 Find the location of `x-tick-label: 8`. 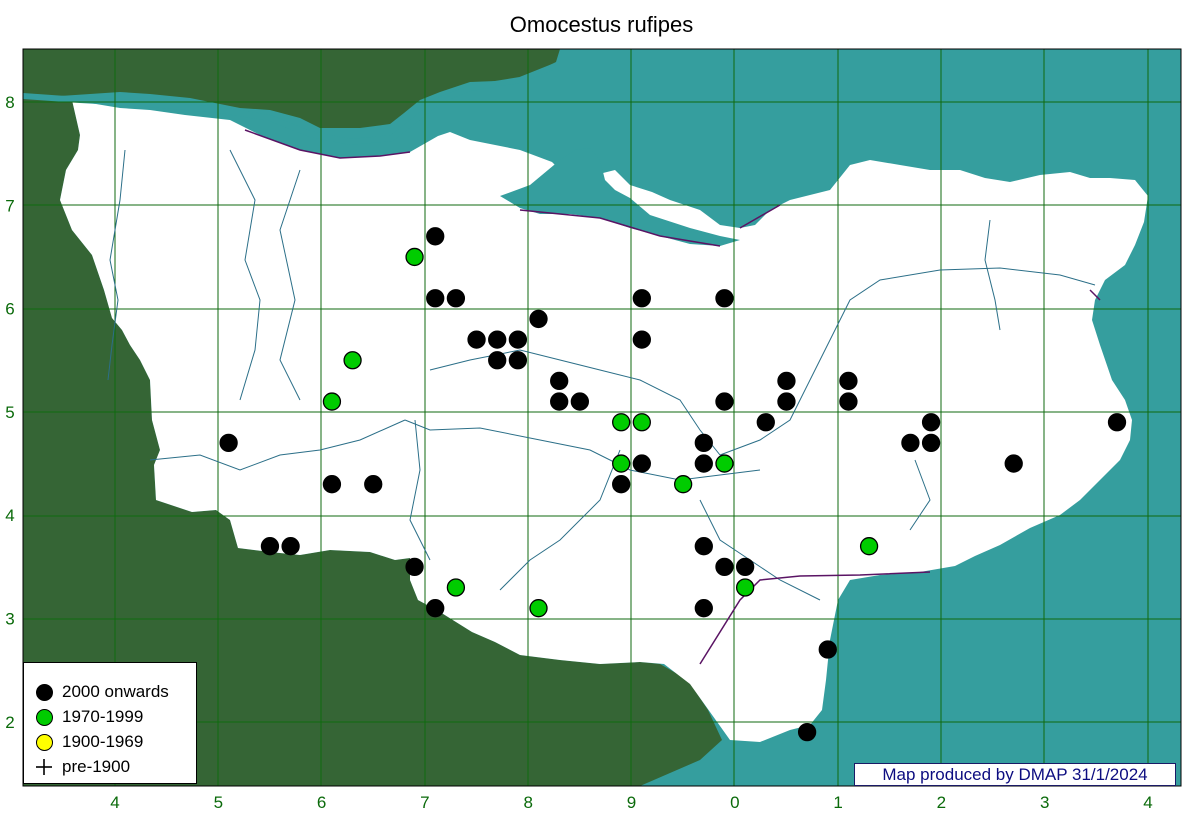

x-tick-label: 8 is located at coordinates (527, 802).